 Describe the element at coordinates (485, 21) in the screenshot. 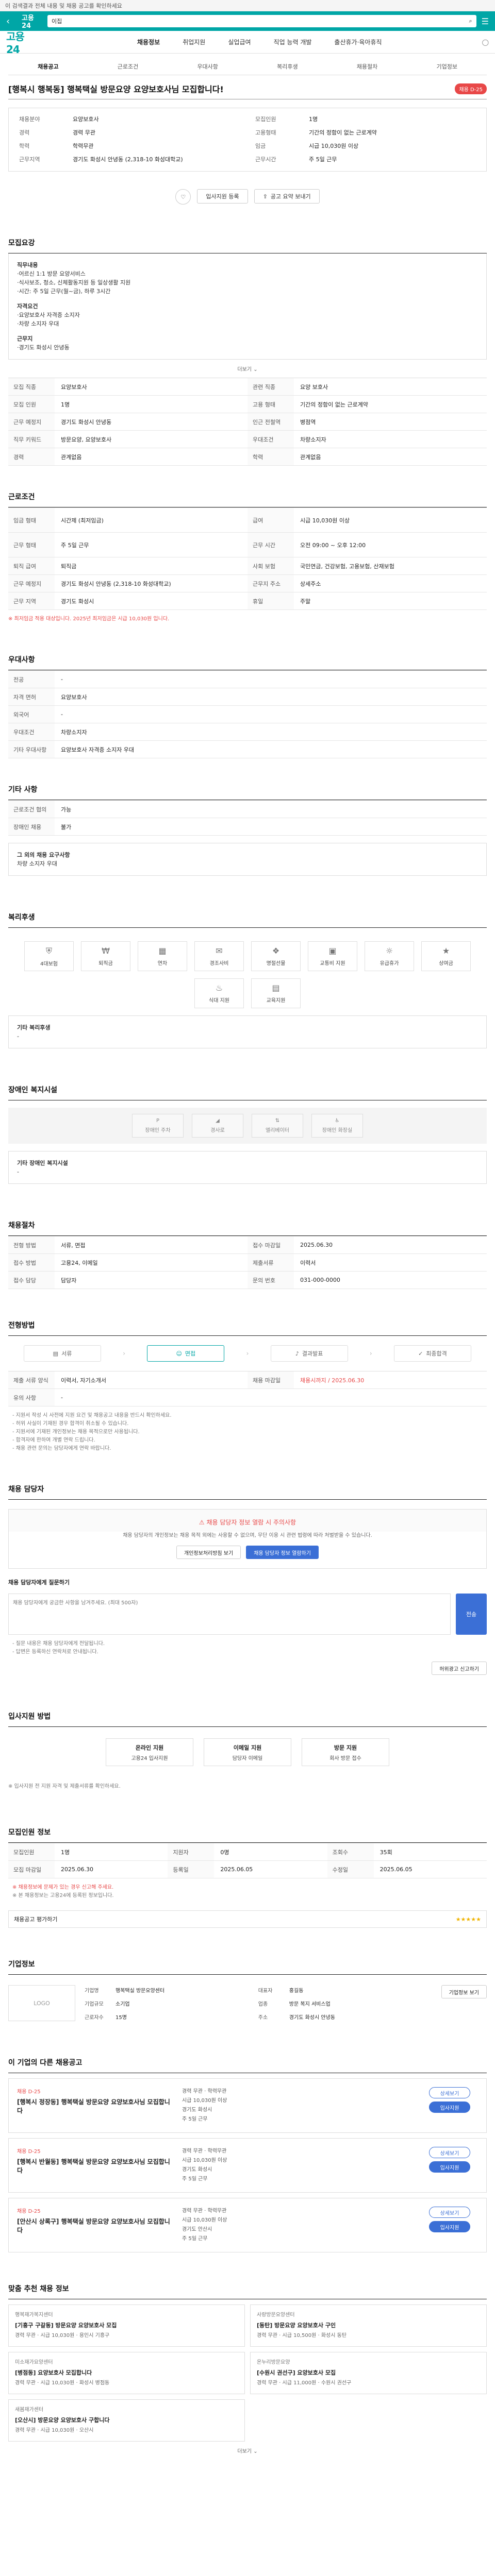

I see `menu-icon: ☰` at that location.